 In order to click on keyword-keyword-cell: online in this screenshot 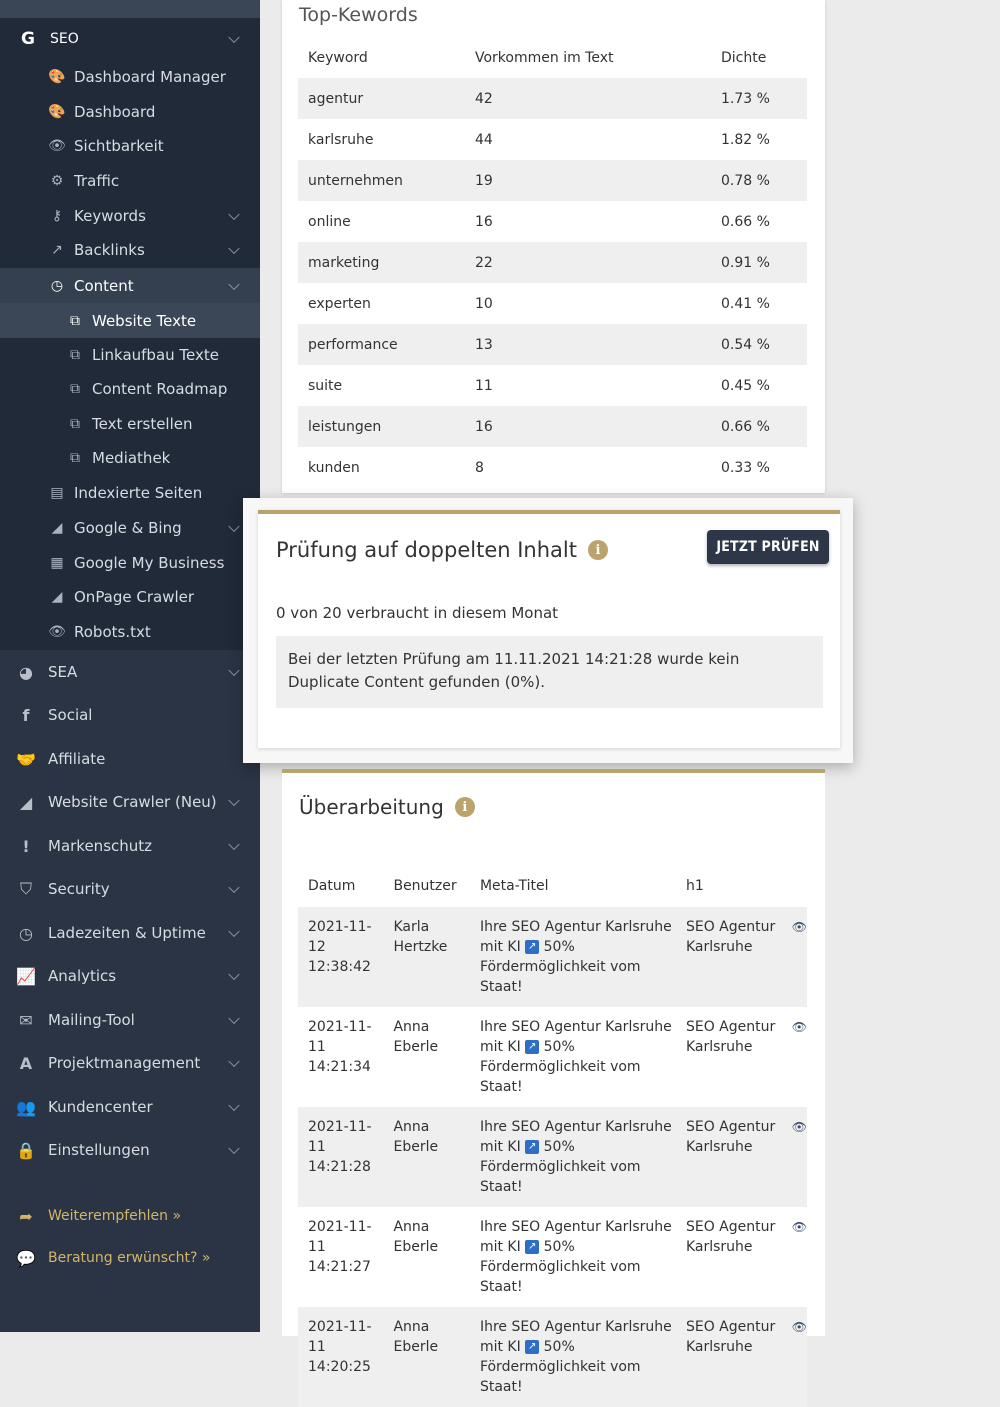, I will do `click(329, 221)`.